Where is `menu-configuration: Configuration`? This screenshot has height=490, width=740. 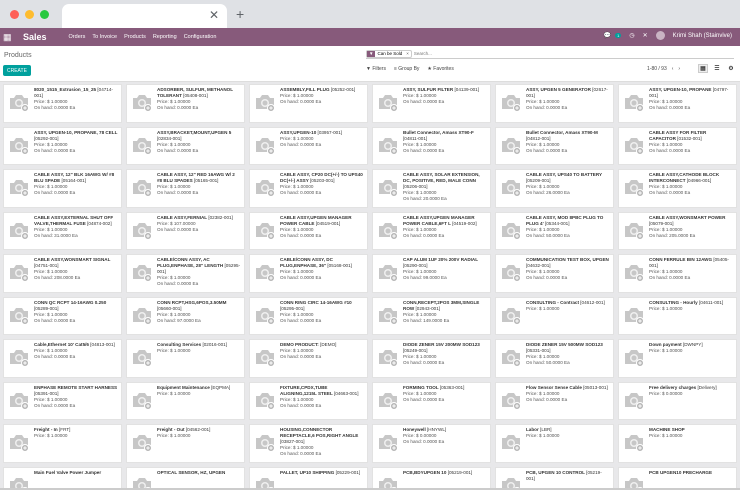 menu-configuration: Configuration is located at coordinates (200, 37).